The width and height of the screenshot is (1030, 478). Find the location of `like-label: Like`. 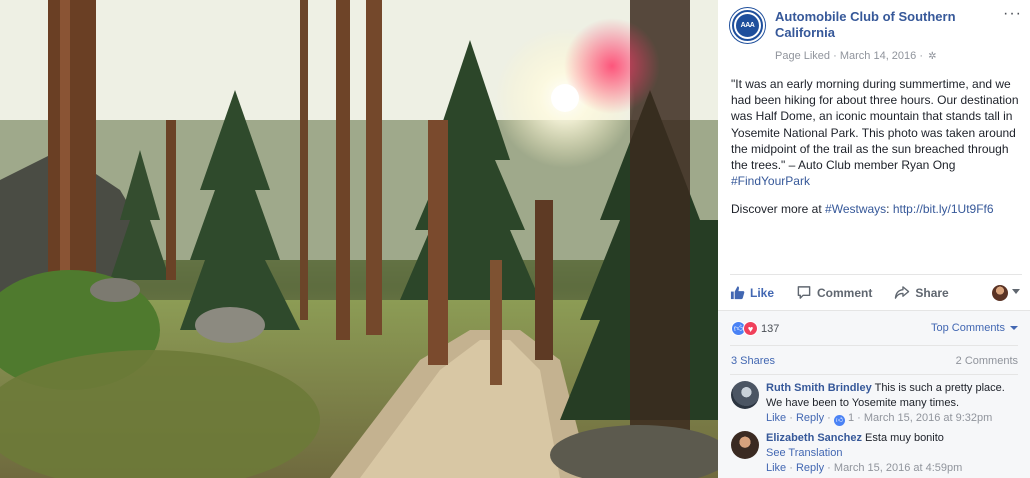

like-label: Like is located at coordinates (762, 292).